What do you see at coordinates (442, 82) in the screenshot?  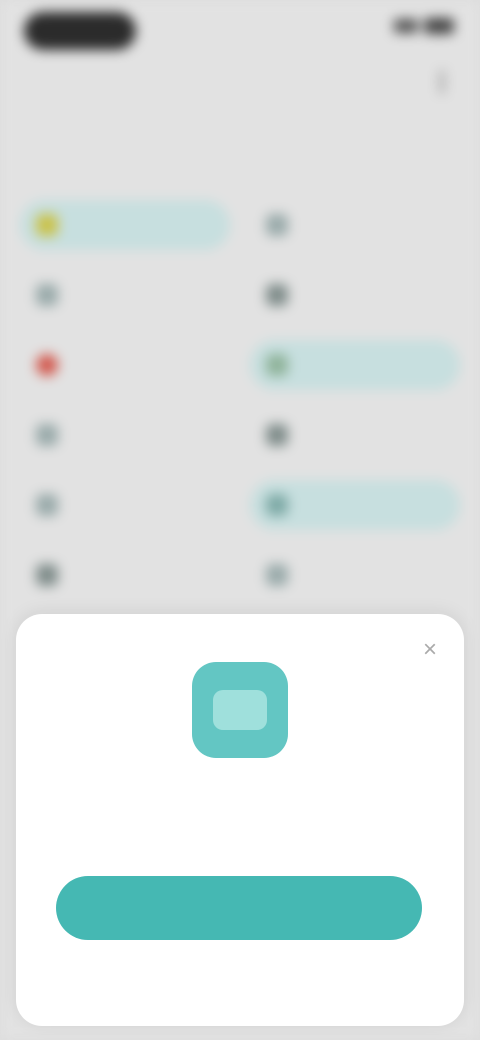 I see `more-icon` at bounding box center [442, 82].